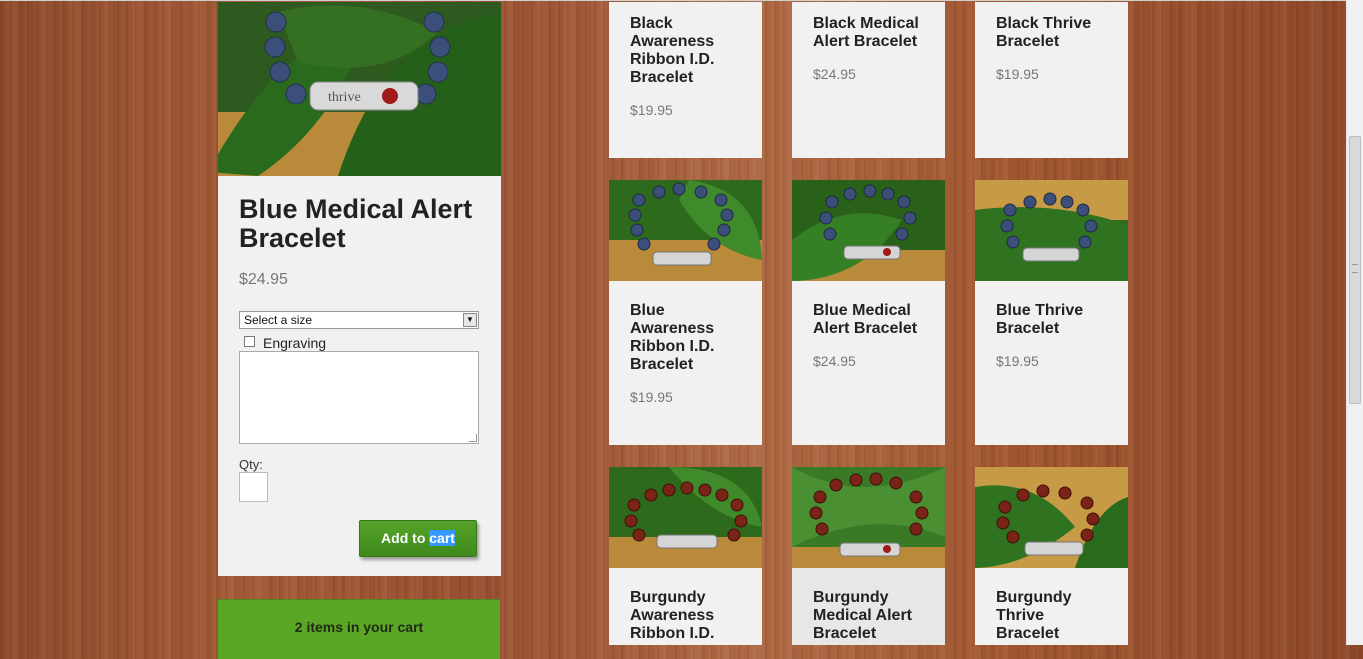 Image resolution: width=1363 pixels, height=659 pixels. Describe the element at coordinates (681, 0) in the screenshot. I see `top-border` at that location.